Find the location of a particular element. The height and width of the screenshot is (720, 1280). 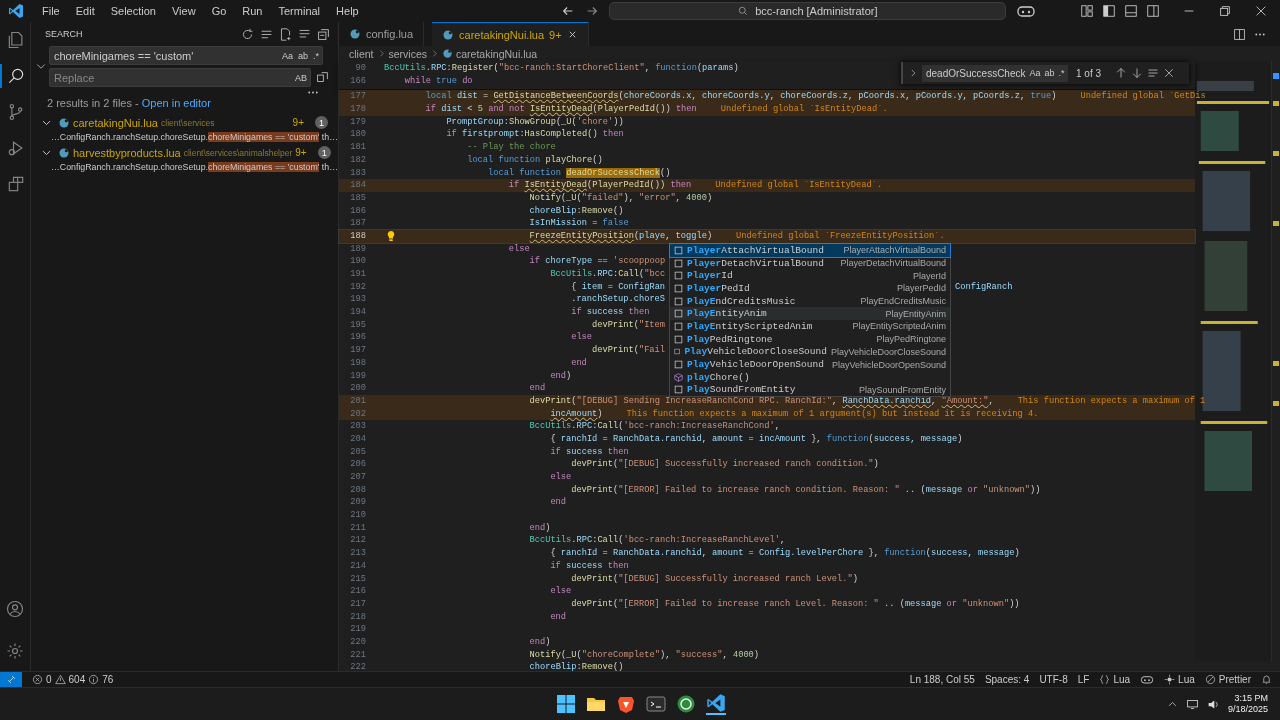

file-name: harvestbyproducts.lua is located at coordinates (127, 152).